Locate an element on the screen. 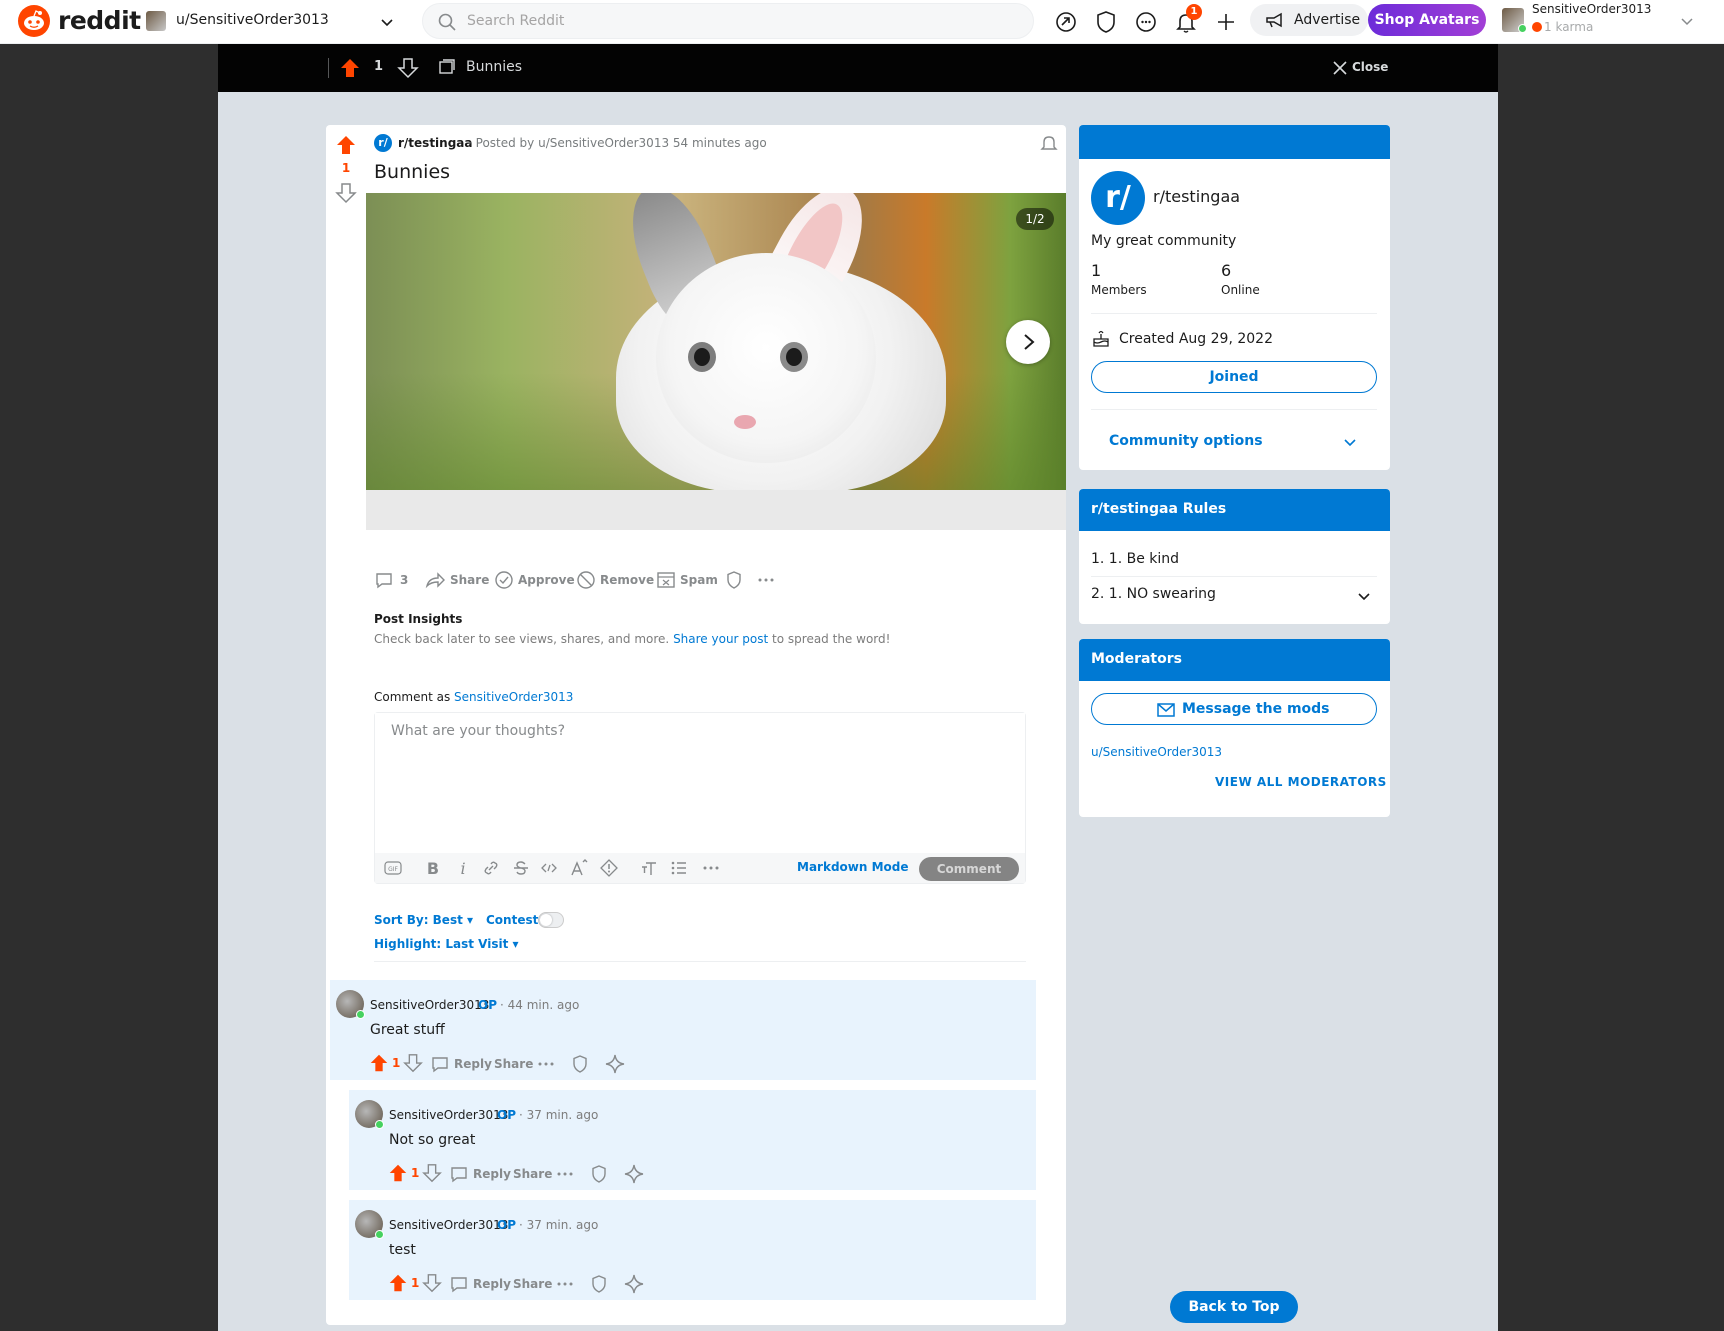 This screenshot has width=1724, height=1331. advertise-button: Advertise is located at coordinates (1309, 20).